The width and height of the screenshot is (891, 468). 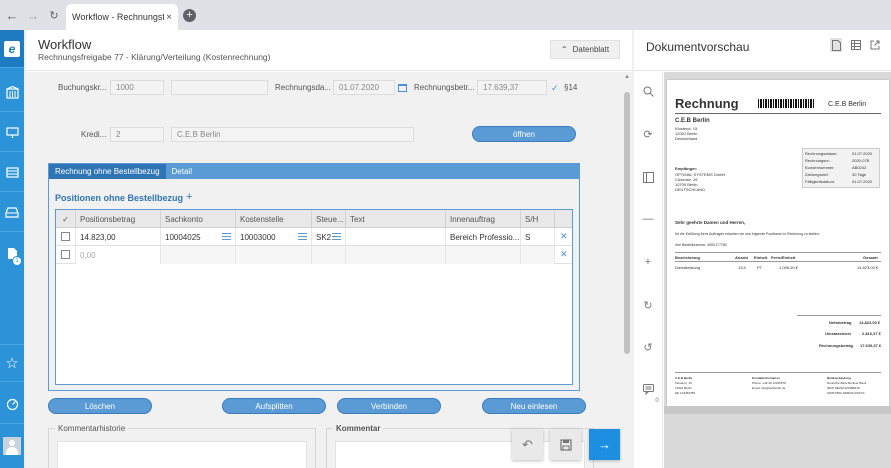 I want to click on innenauftrag-cell, so click(x=483, y=255).